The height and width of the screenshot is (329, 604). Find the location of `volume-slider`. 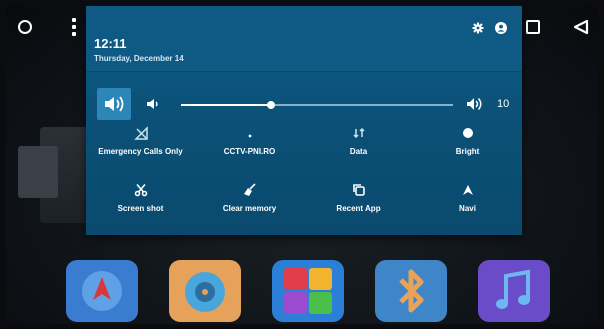

volume-slider is located at coordinates (317, 105).